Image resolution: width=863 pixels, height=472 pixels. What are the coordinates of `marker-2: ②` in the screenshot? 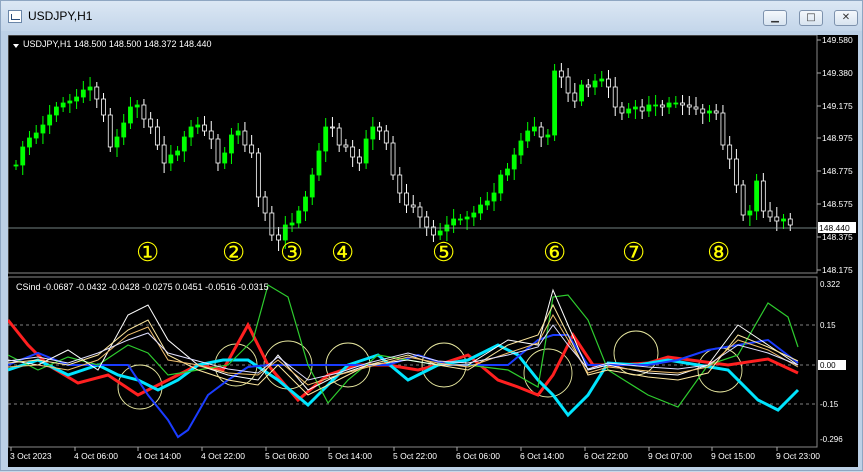 It's located at (233, 252).